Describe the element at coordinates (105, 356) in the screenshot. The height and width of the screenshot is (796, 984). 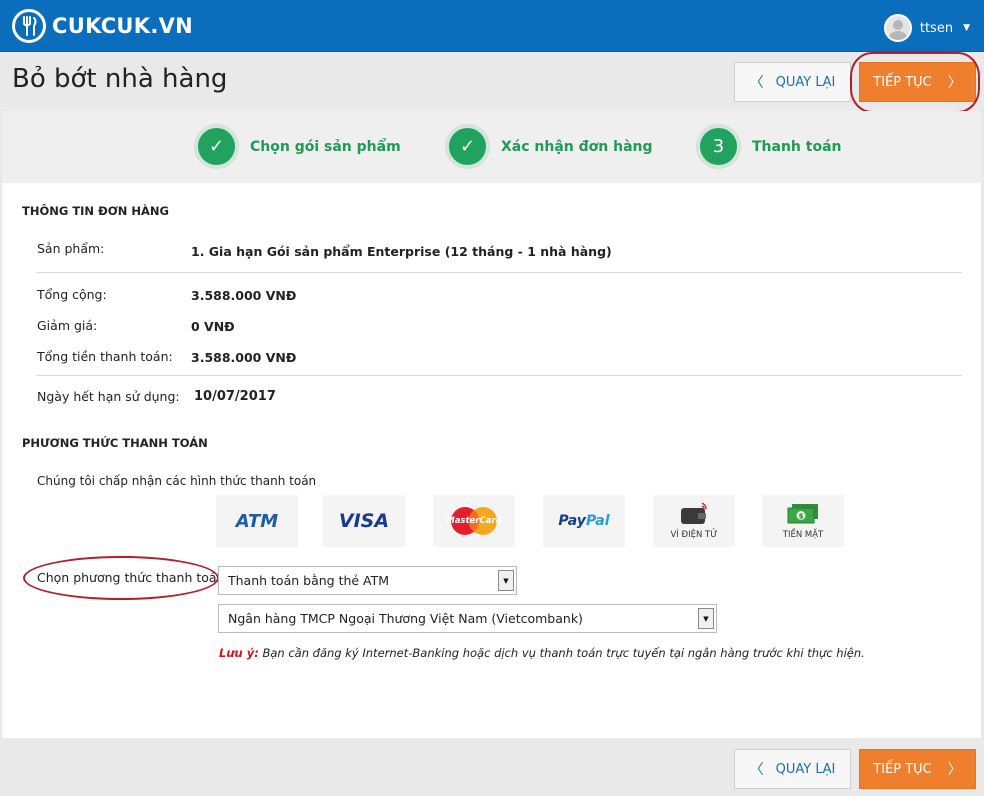
I see `pay-total-label: Tổng tiền thanh toán:` at that location.